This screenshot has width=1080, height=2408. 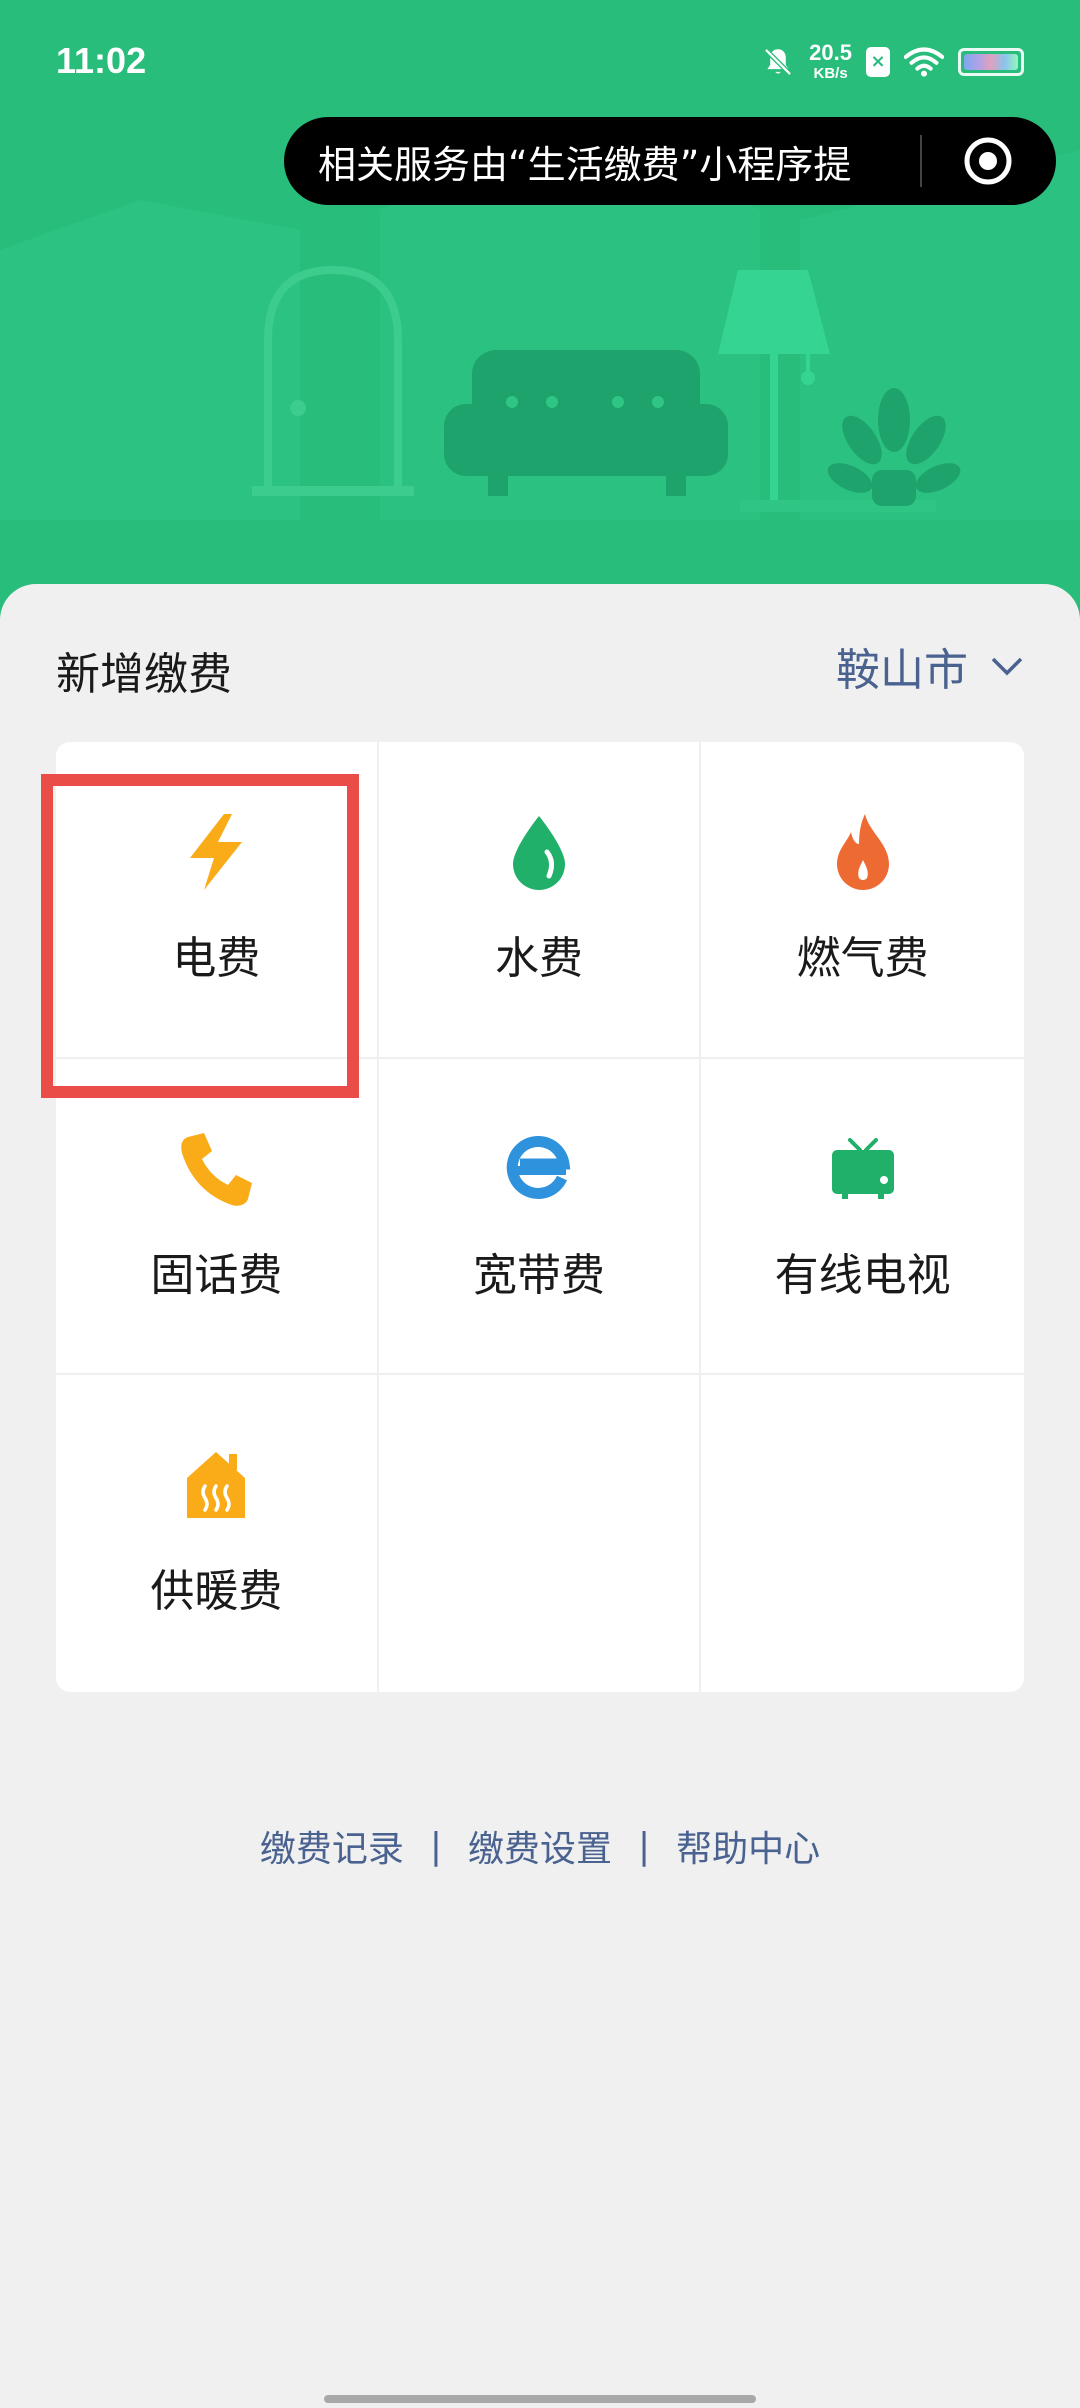 What do you see at coordinates (863, 852) in the screenshot?
I see `flame-icon` at bounding box center [863, 852].